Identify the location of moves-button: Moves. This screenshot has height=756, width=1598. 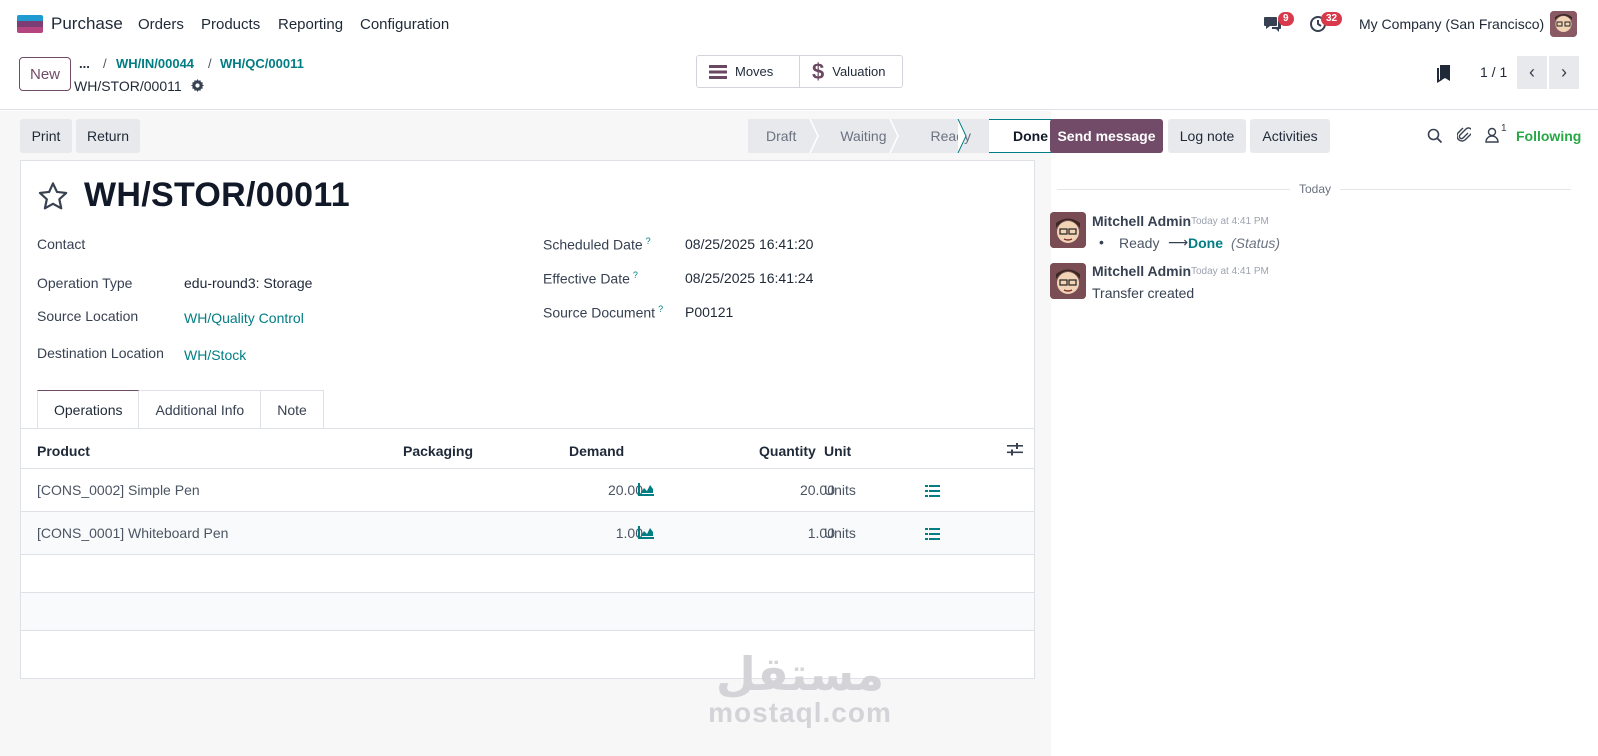
(748, 71).